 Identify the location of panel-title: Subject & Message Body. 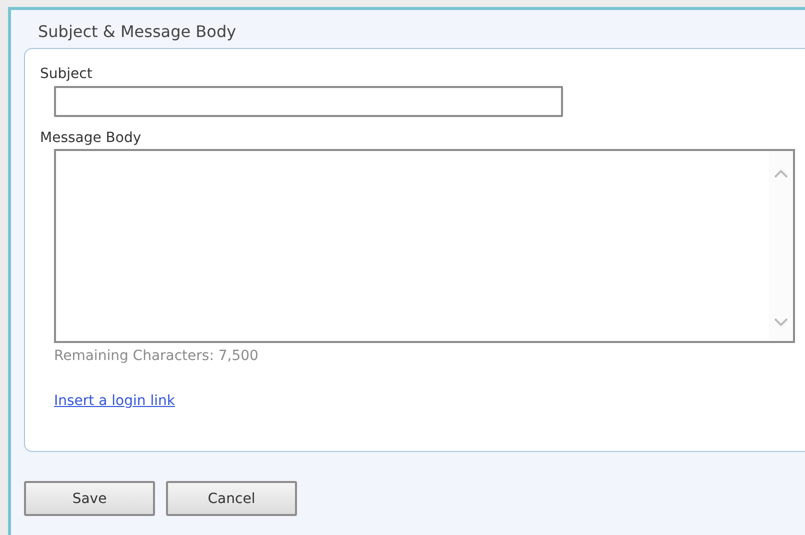
(137, 31).